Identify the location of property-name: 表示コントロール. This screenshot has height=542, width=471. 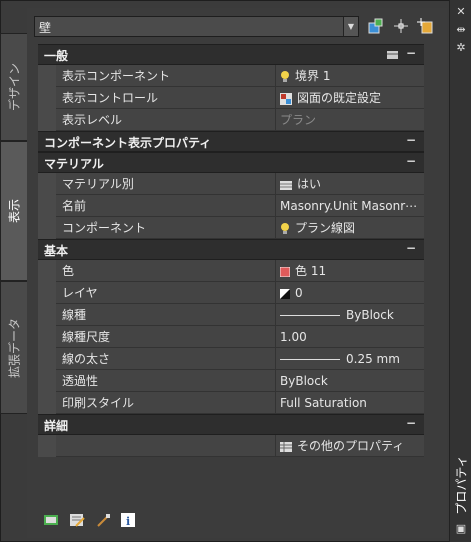
(166, 98).